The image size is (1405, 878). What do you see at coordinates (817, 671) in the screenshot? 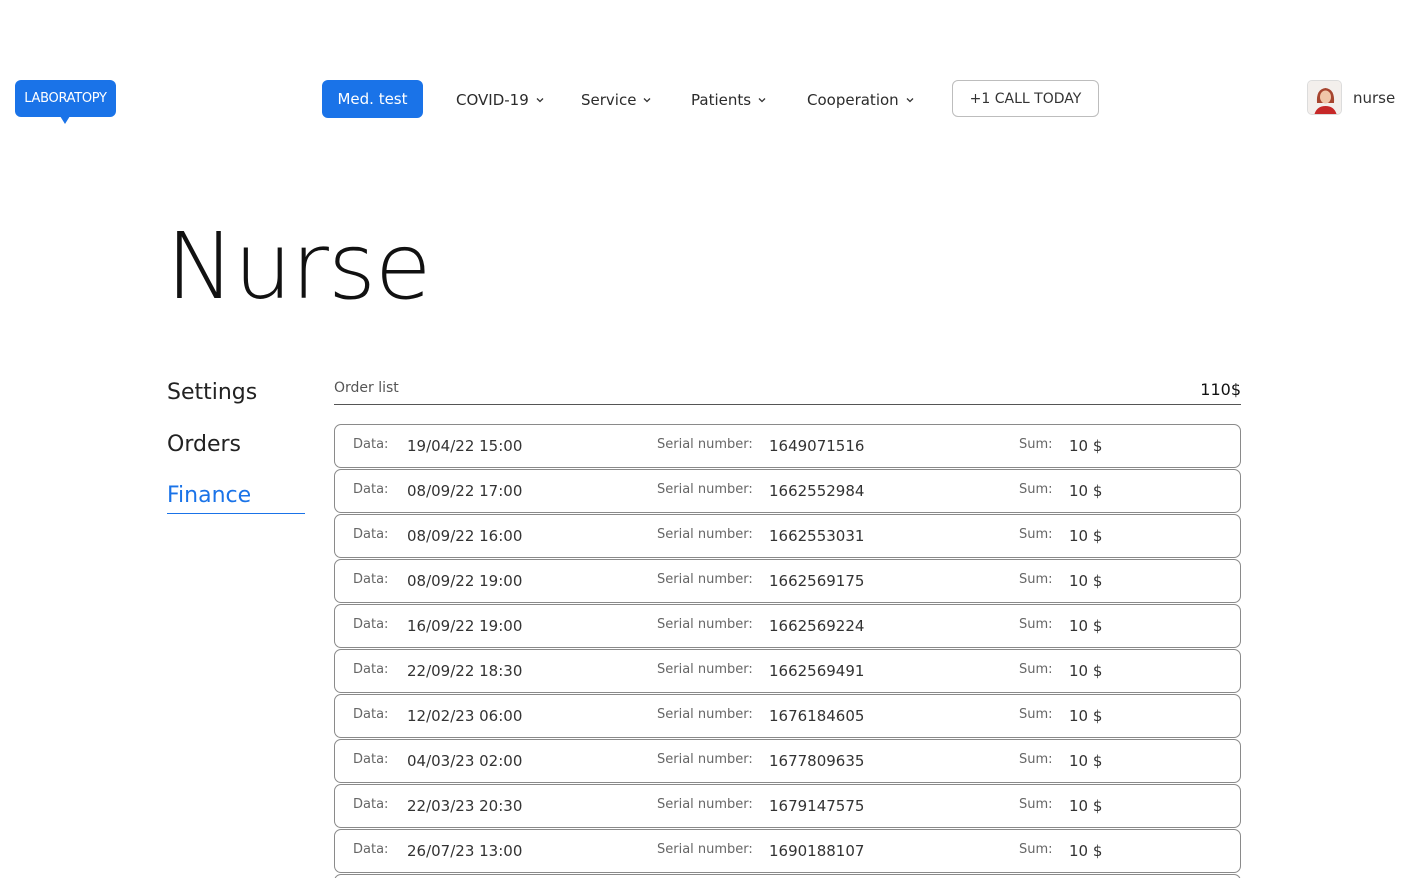
I see `order-serial: 1662569491` at bounding box center [817, 671].